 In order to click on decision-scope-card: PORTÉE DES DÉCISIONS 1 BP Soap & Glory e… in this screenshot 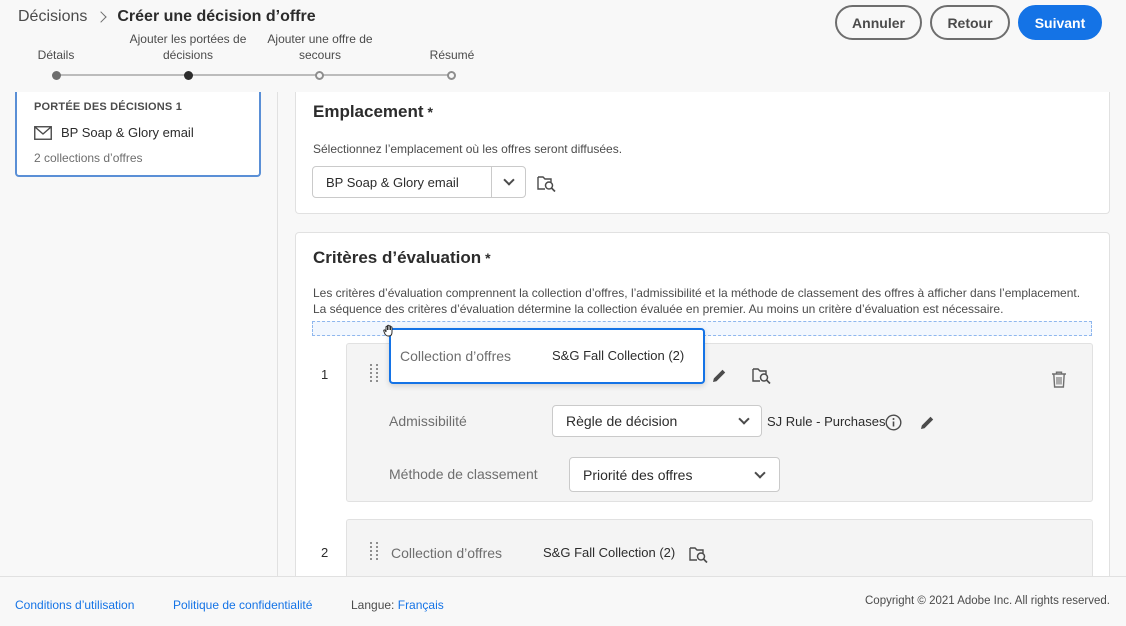, I will do `click(138, 134)`.